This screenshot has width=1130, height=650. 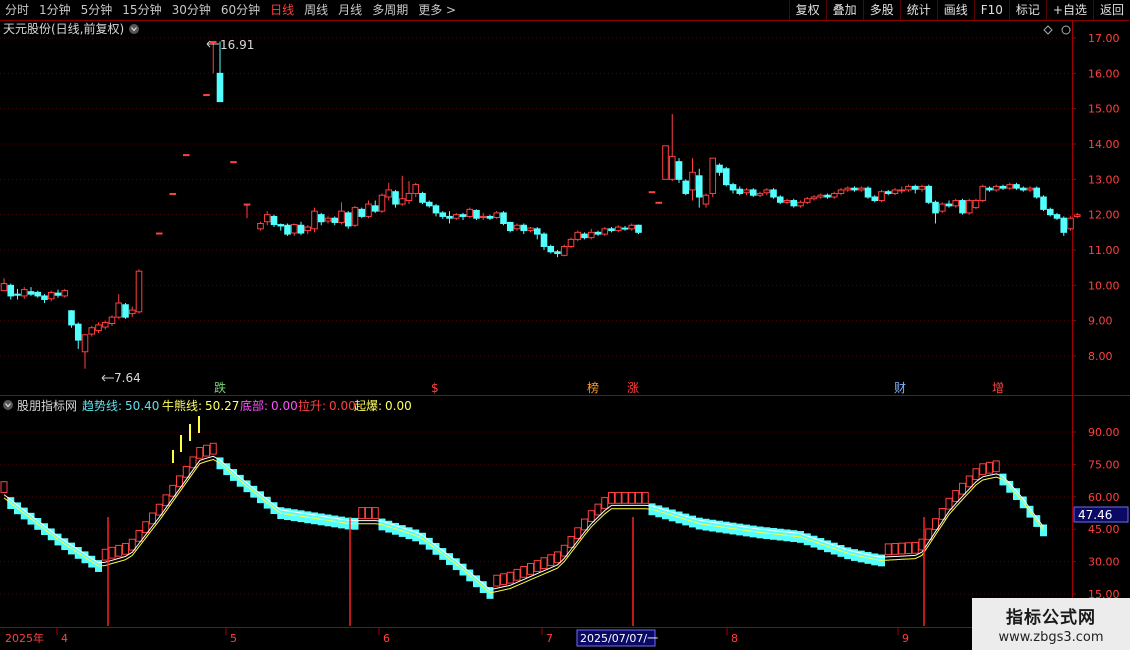 What do you see at coordinates (220, 387) in the screenshot?
I see `event-marker-0: 跌` at bounding box center [220, 387].